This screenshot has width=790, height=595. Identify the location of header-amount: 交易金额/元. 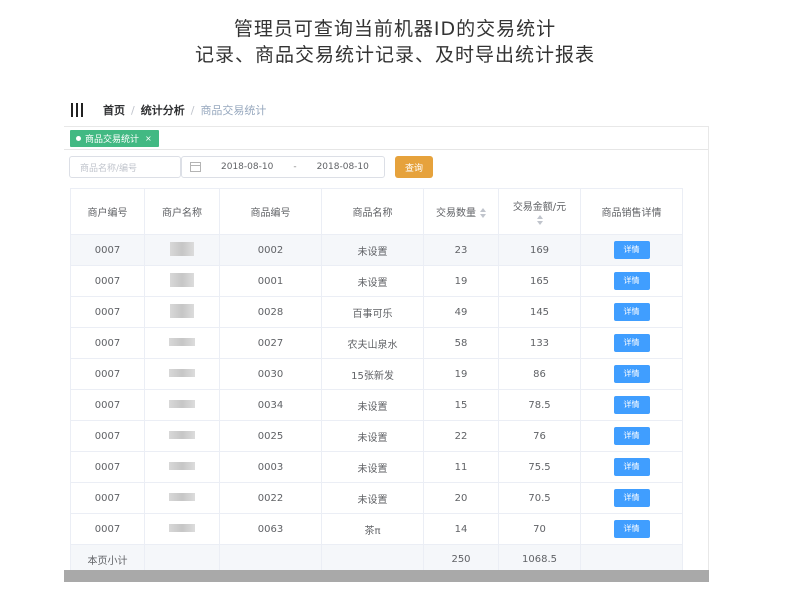
(539, 211).